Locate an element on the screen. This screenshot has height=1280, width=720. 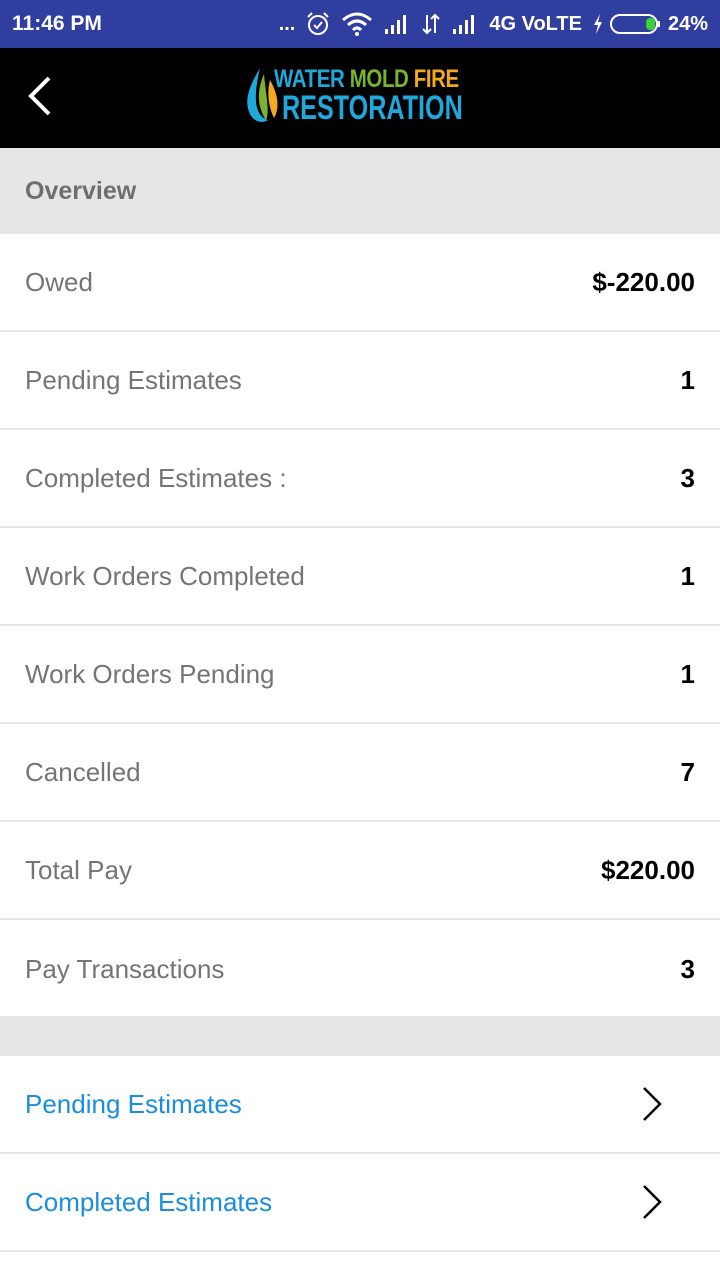
stat-label: Owed is located at coordinates (59, 281).